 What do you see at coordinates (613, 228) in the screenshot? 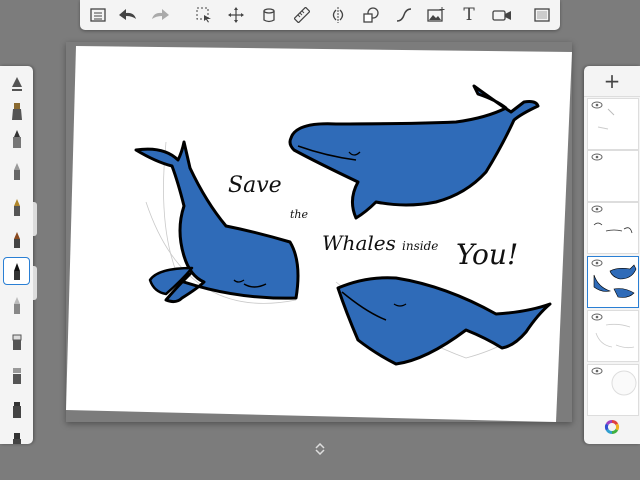
I see `layer-3-text` at bounding box center [613, 228].